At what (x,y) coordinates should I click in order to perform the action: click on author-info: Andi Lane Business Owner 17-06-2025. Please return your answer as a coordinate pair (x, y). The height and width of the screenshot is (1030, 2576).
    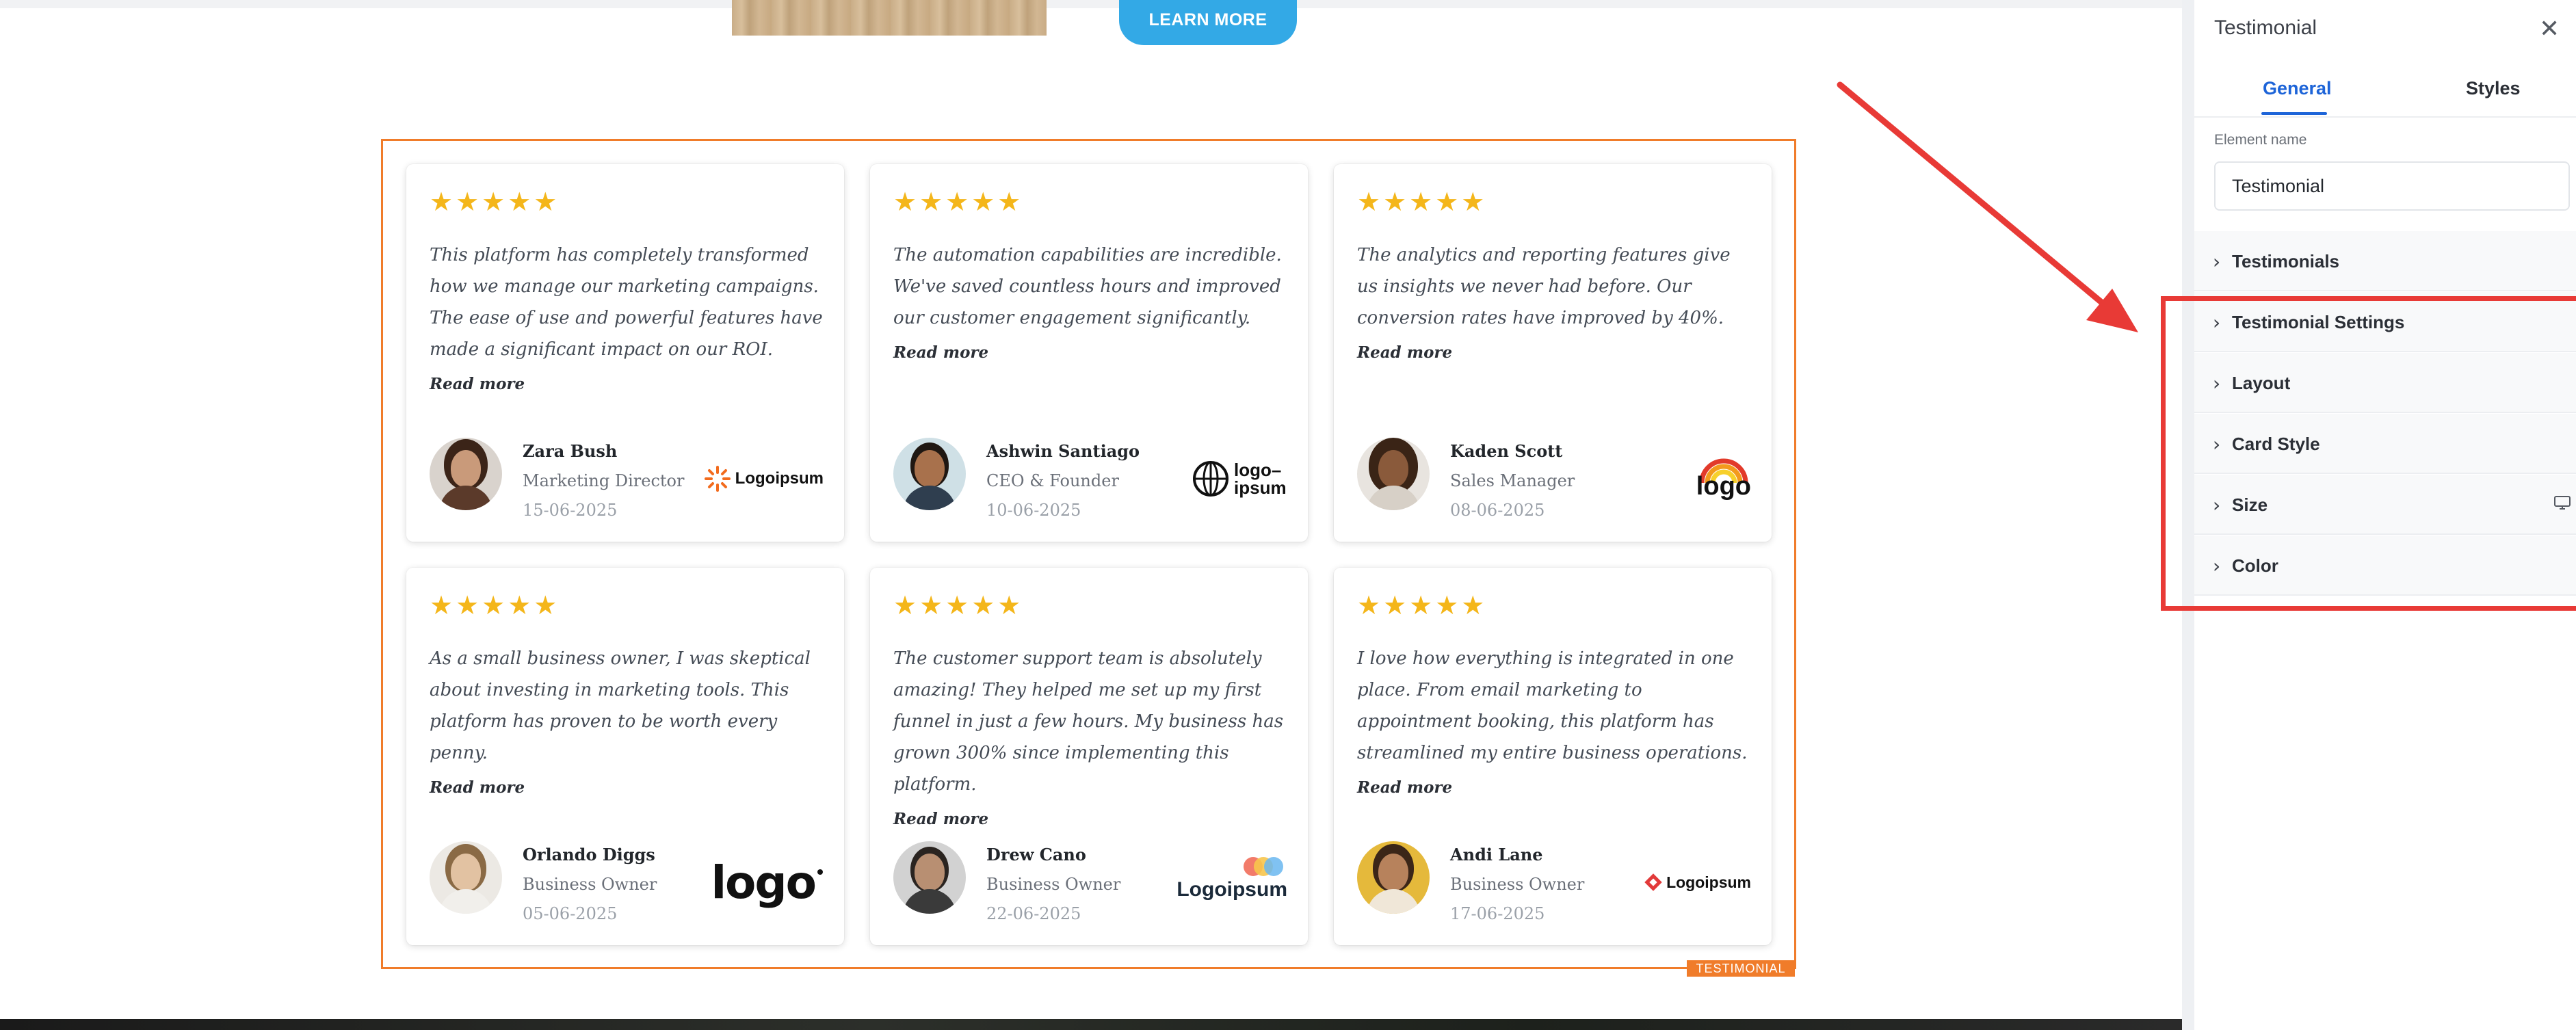
    Looking at the image, I should click on (1517, 884).